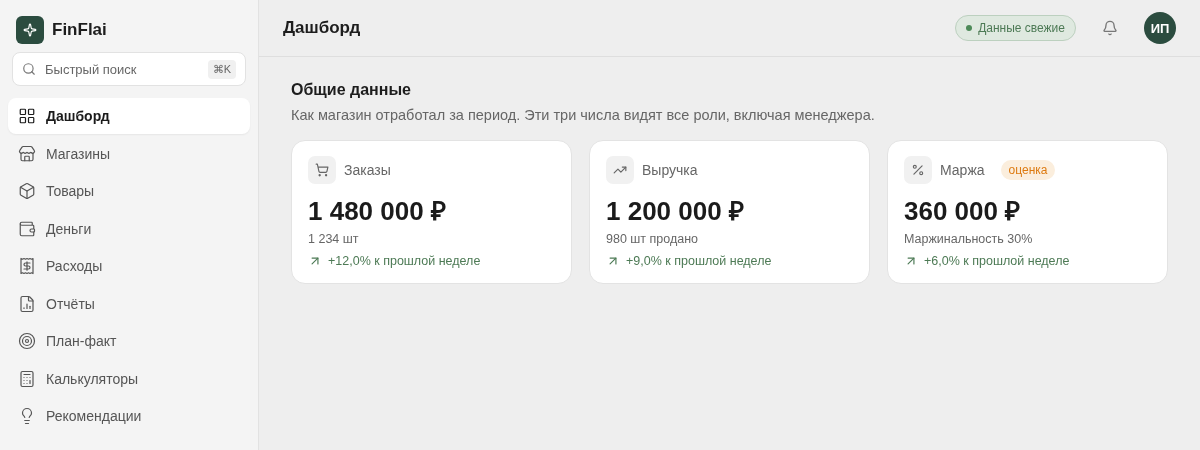 This screenshot has width=1200, height=450. Describe the element at coordinates (27, 378) in the screenshot. I see `calculator-icon` at that location.